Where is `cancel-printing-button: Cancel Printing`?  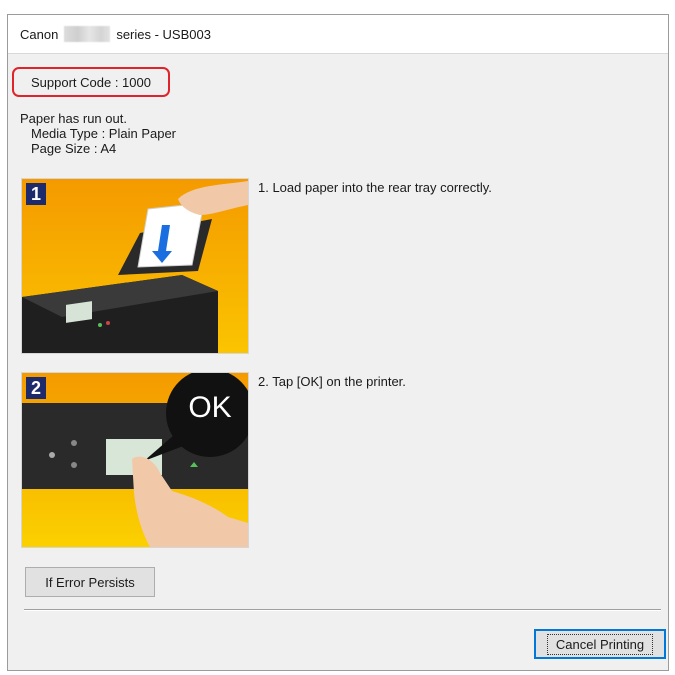 cancel-printing-button: Cancel Printing is located at coordinates (600, 644).